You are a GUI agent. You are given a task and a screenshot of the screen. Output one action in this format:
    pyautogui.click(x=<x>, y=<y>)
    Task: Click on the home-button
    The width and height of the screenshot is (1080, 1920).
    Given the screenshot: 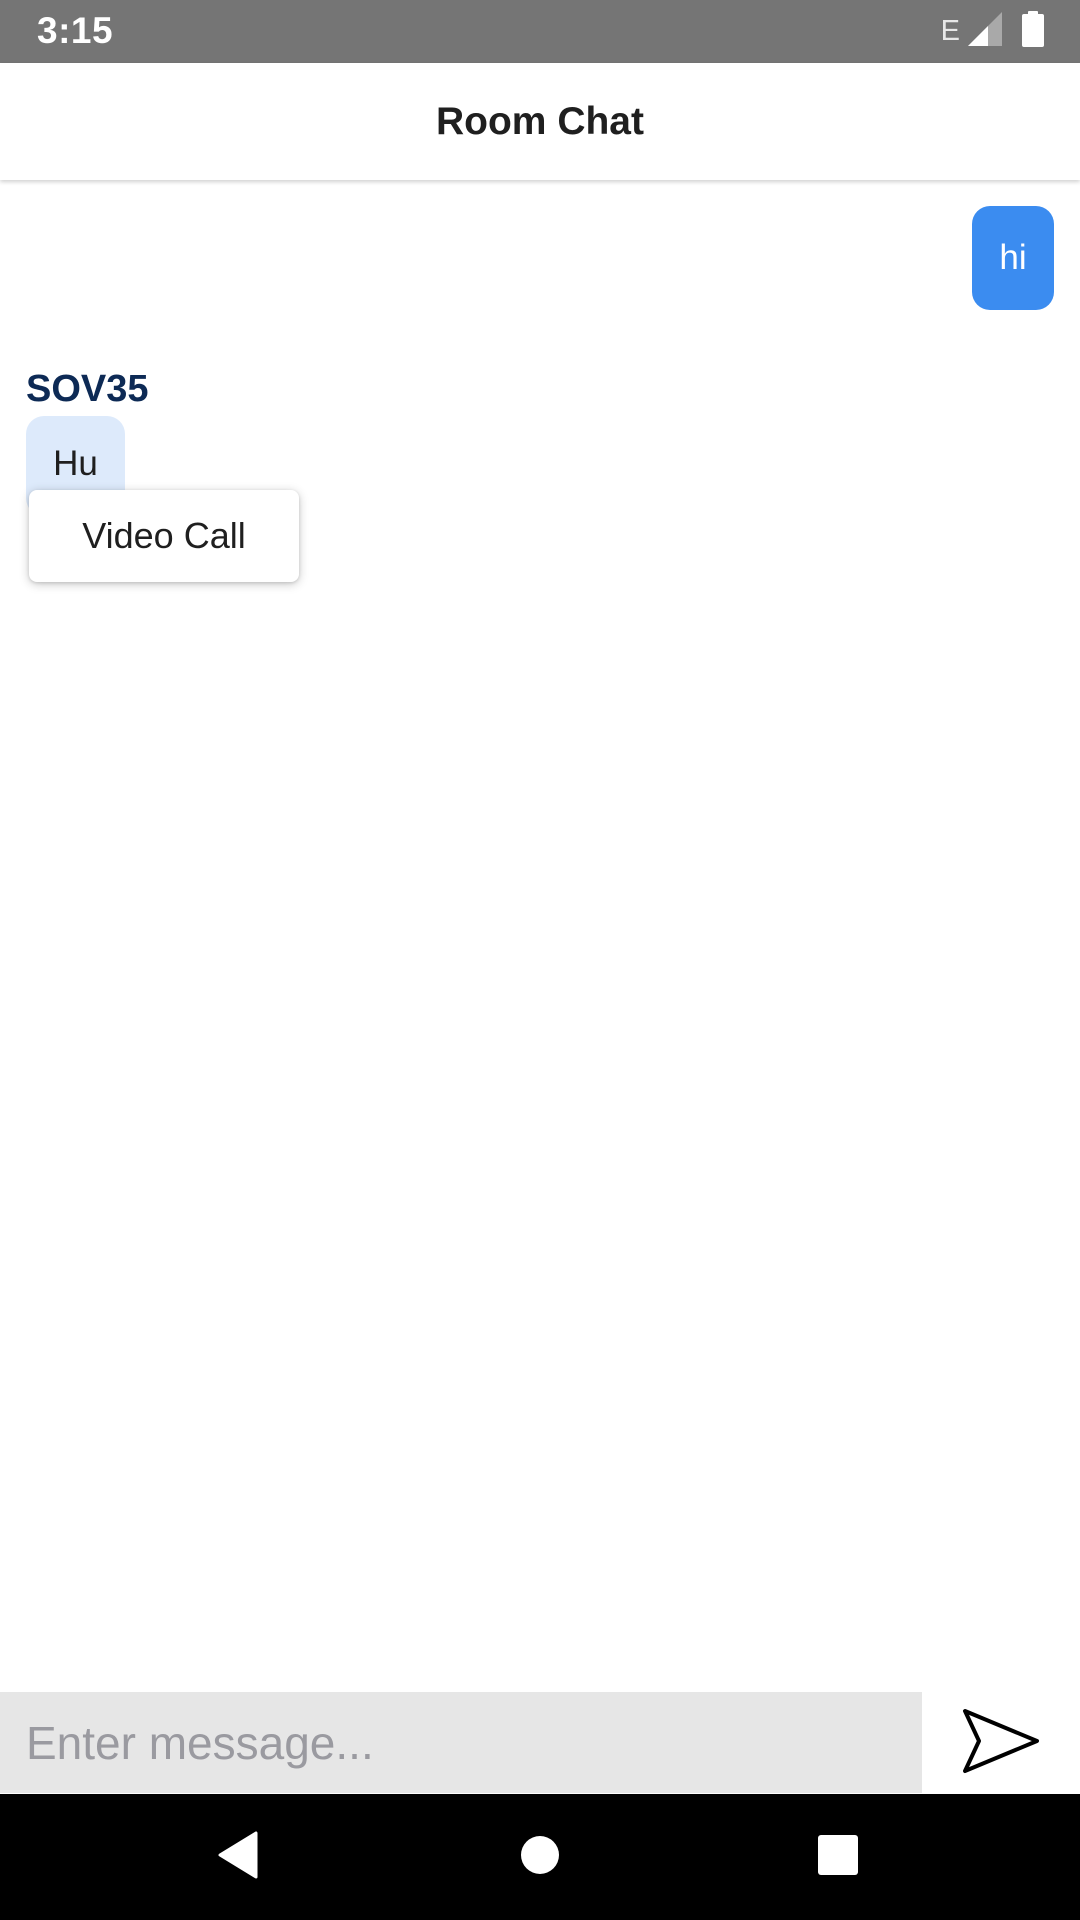 What is the action you would take?
    pyautogui.click(x=540, y=1857)
    